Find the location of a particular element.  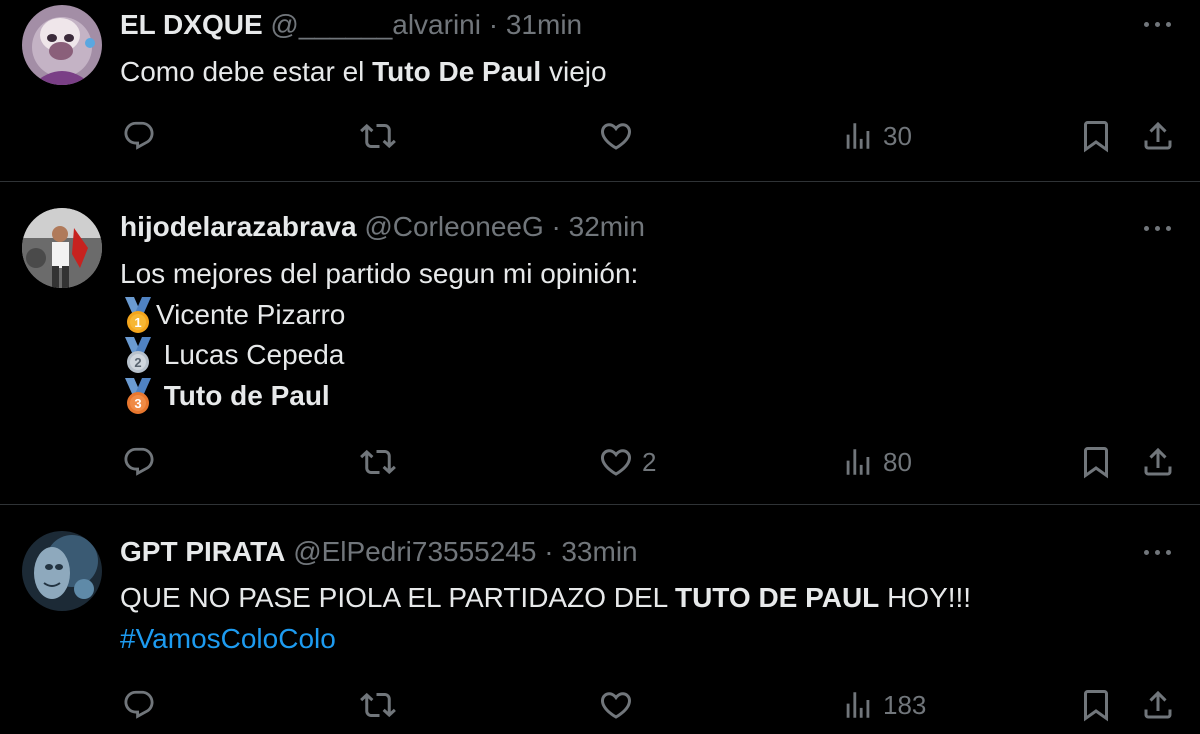

view-count: 80 is located at coordinates (897, 461).